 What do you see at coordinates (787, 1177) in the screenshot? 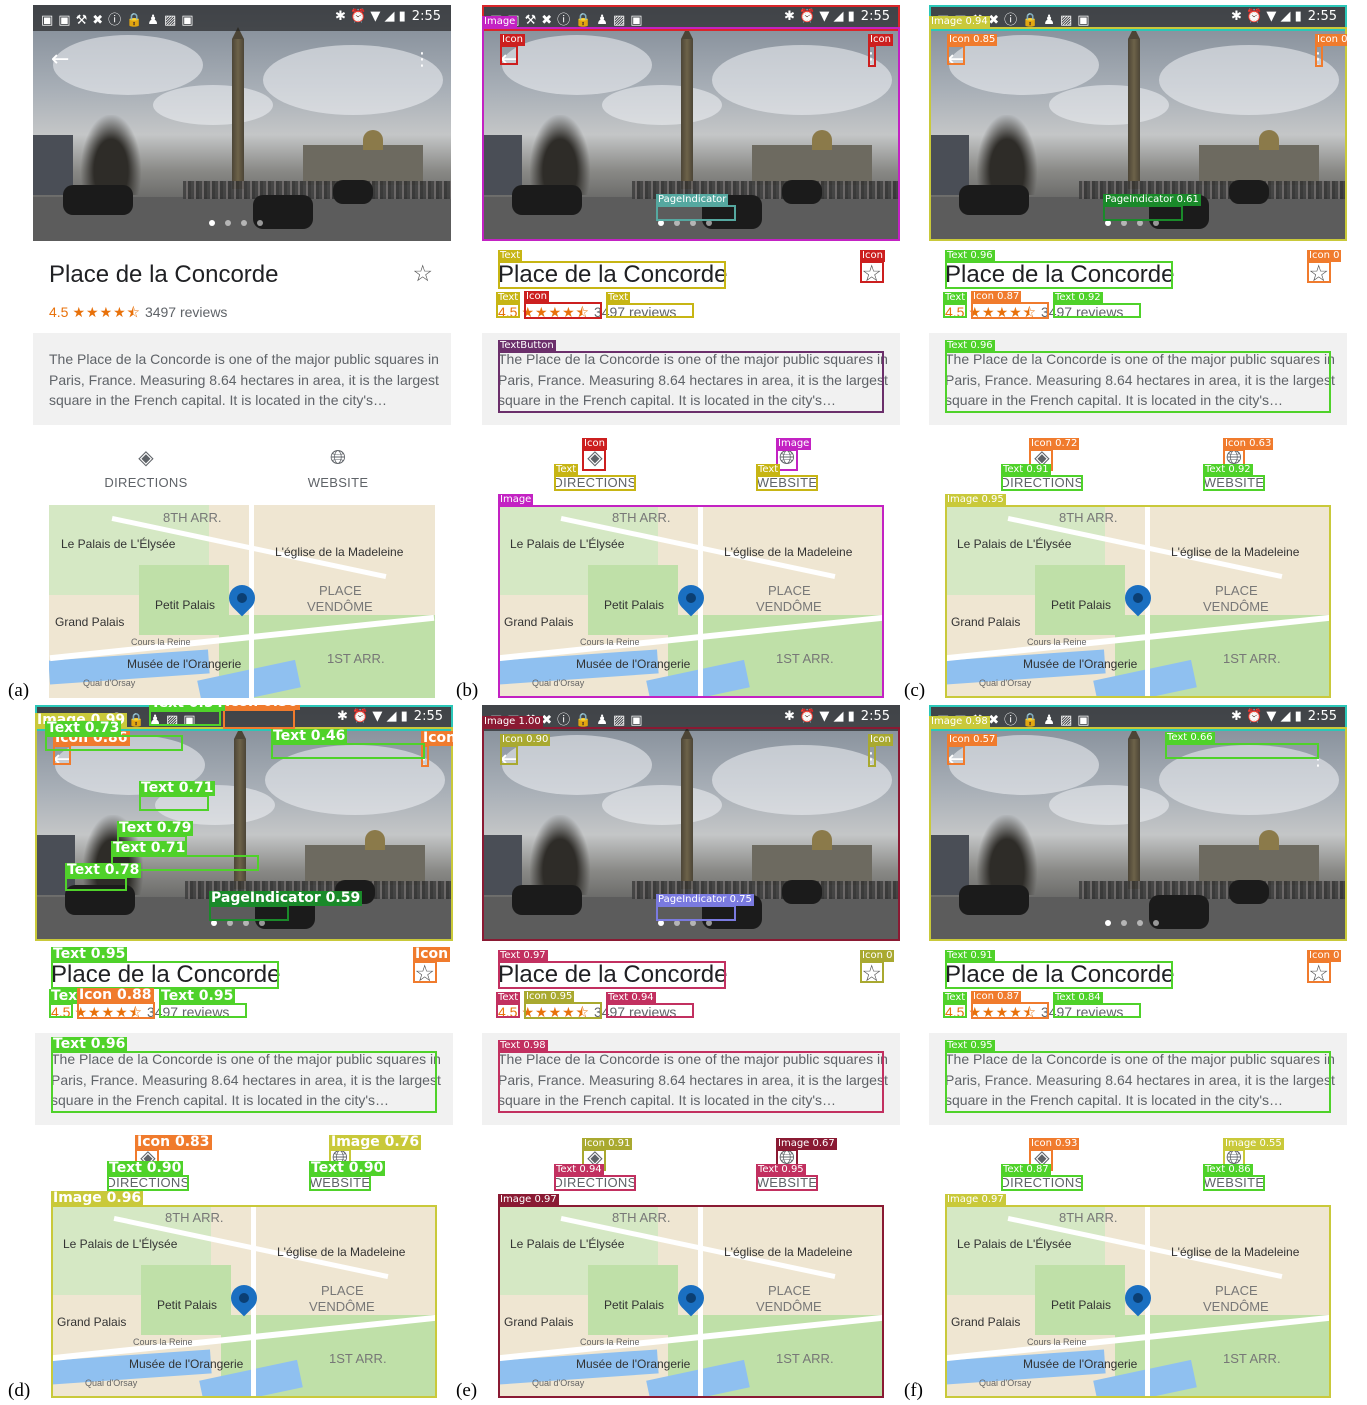
I see `detection-box: Text 0.95` at bounding box center [787, 1177].